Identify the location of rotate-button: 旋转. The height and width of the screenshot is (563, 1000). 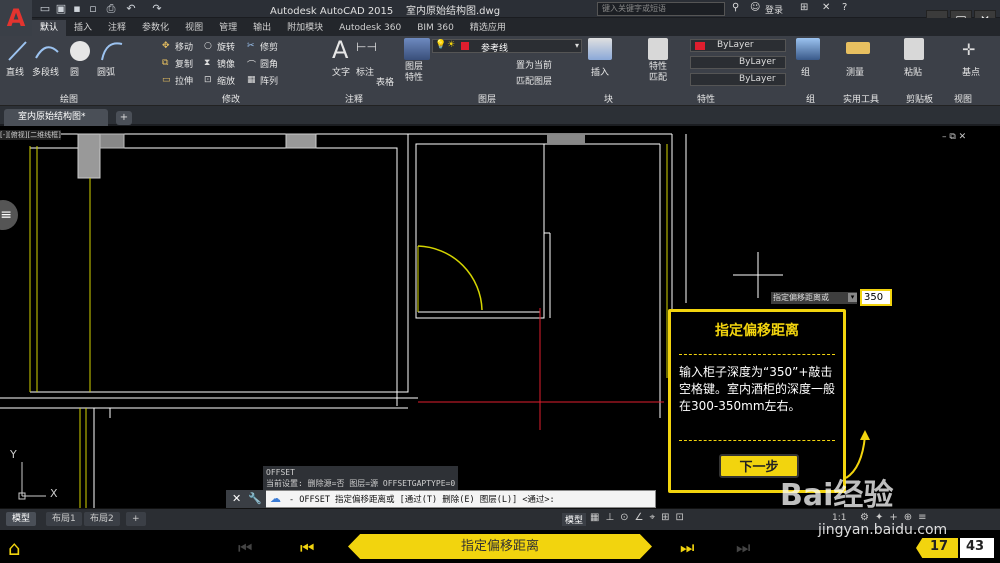
(226, 46).